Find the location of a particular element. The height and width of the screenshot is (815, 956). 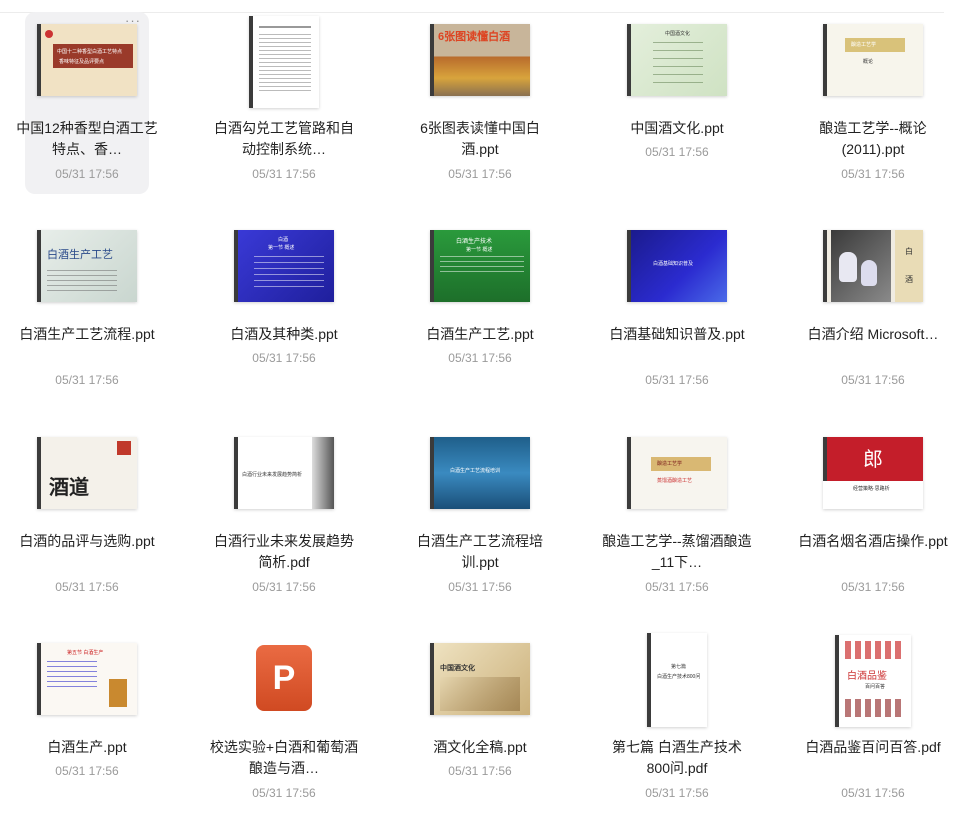

file-tile: 6张图读懂白酒 6张图表读懂中国白酒.ppt 05/31 17:56 is located at coordinates (480, 103).